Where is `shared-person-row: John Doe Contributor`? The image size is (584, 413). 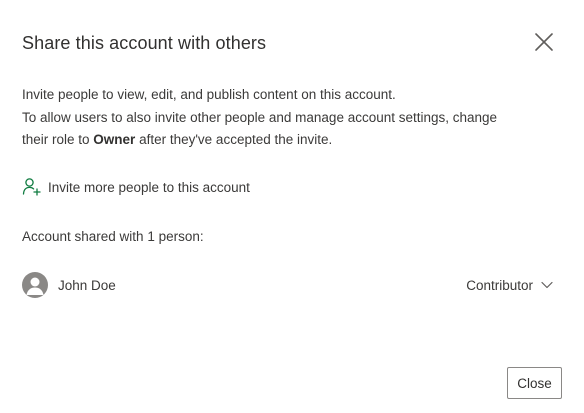 shared-person-row: John Doe Contributor is located at coordinates (292, 285).